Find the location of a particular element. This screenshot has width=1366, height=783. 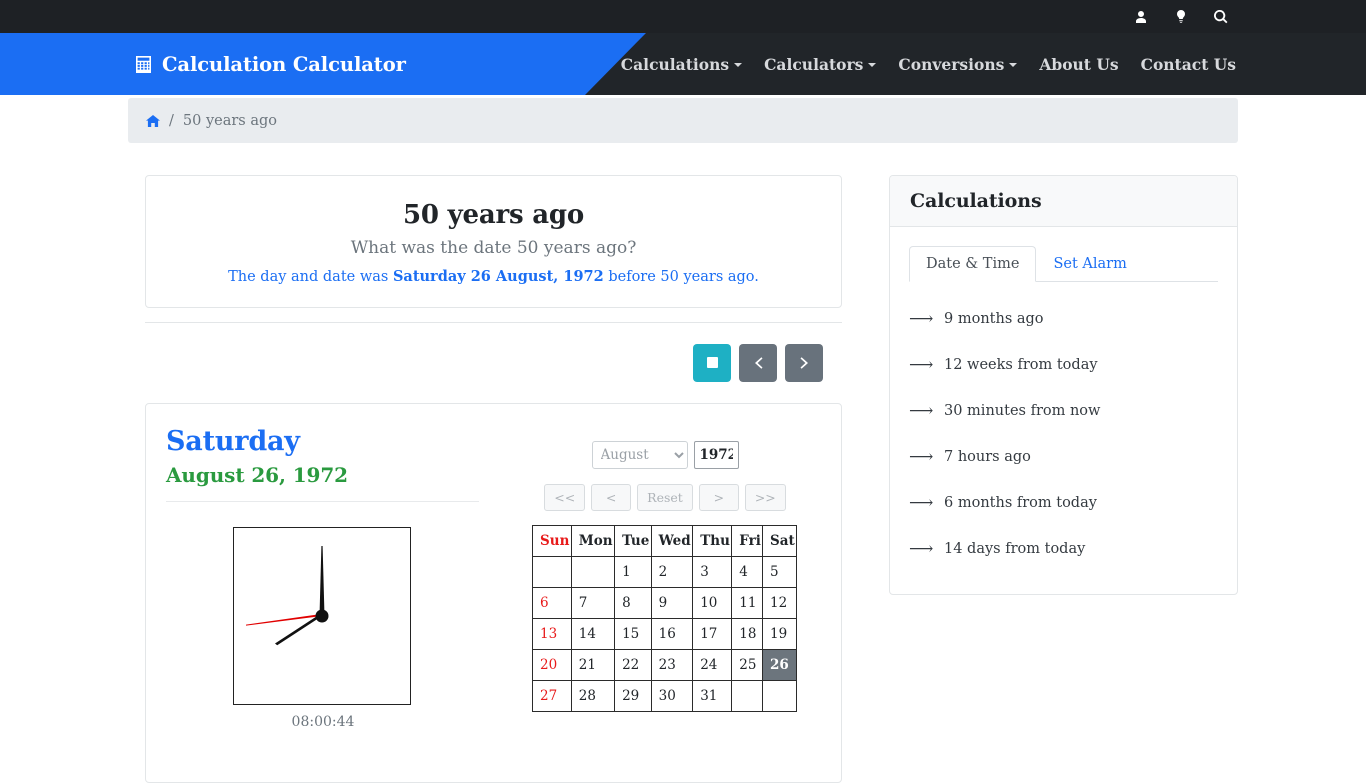

answer-date: Saturday 26 August, 1972 is located at coordinates (498, 276).